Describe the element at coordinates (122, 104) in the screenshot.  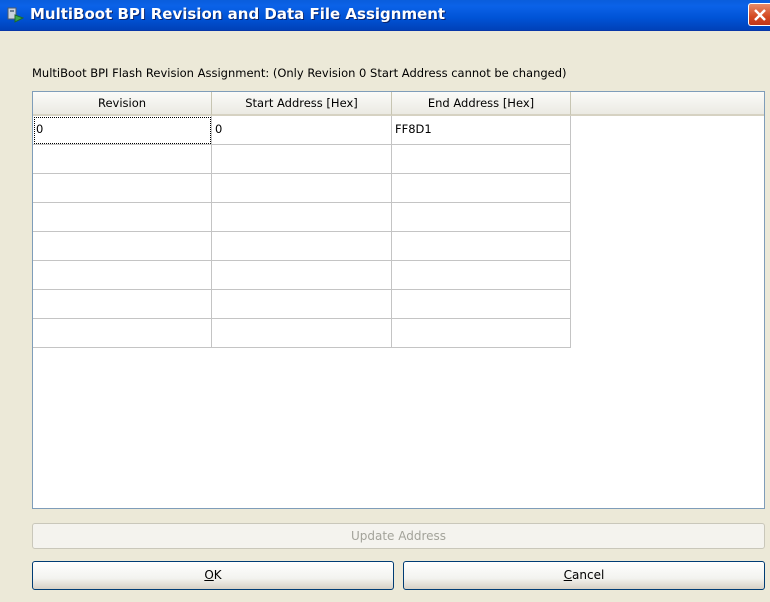
I see `column-header-revision: Revision` at that location.